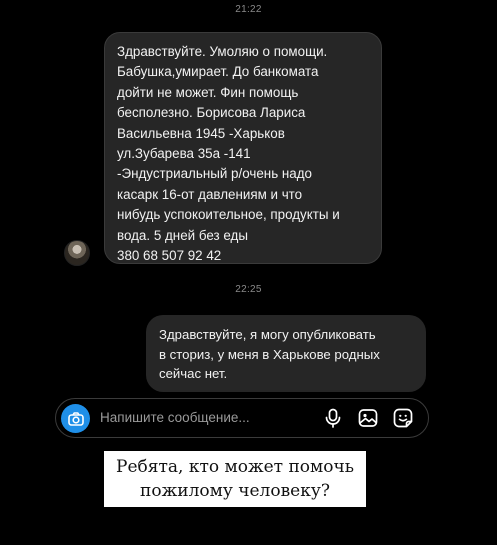 Image resolution: width=497 pixels, height=545 pixels. Describe the element at coordinates (269, 354) in the screenshot. I see `message-line: в сториз, у меня в Харькове родных` at that location.